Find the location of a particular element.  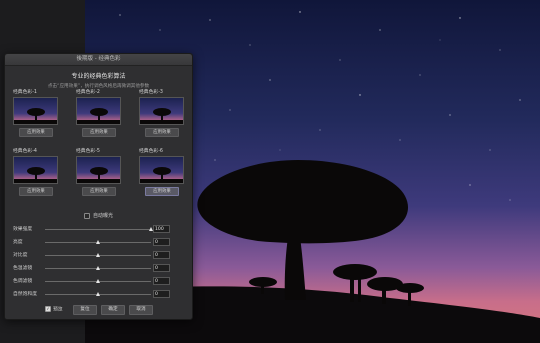

preset-6: 经典色彩-6 应用效果 is located at coordinates (162, 172).